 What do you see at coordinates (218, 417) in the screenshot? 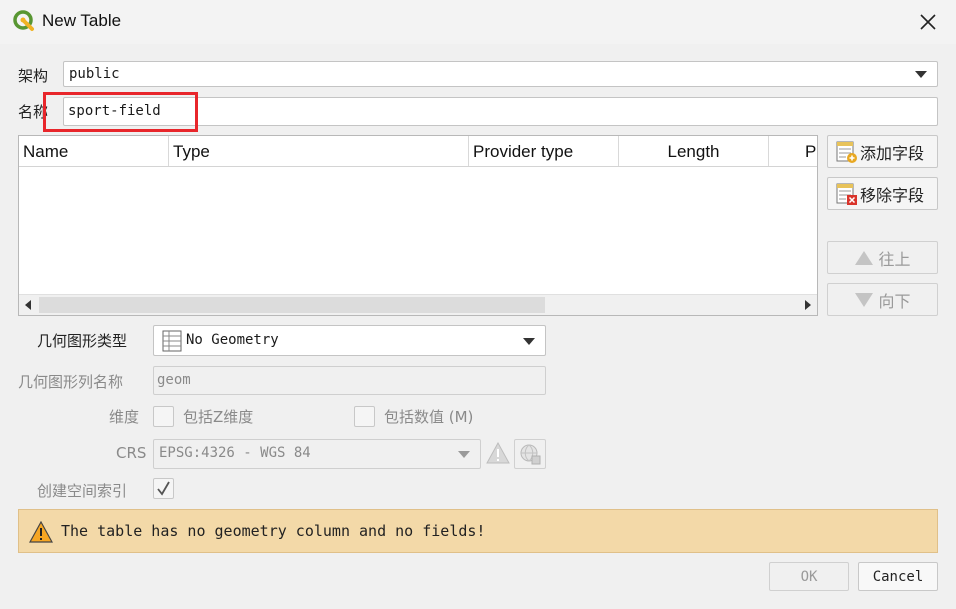
I see `include-z-label: 包括Z维度` at bounding box center [218, 417].